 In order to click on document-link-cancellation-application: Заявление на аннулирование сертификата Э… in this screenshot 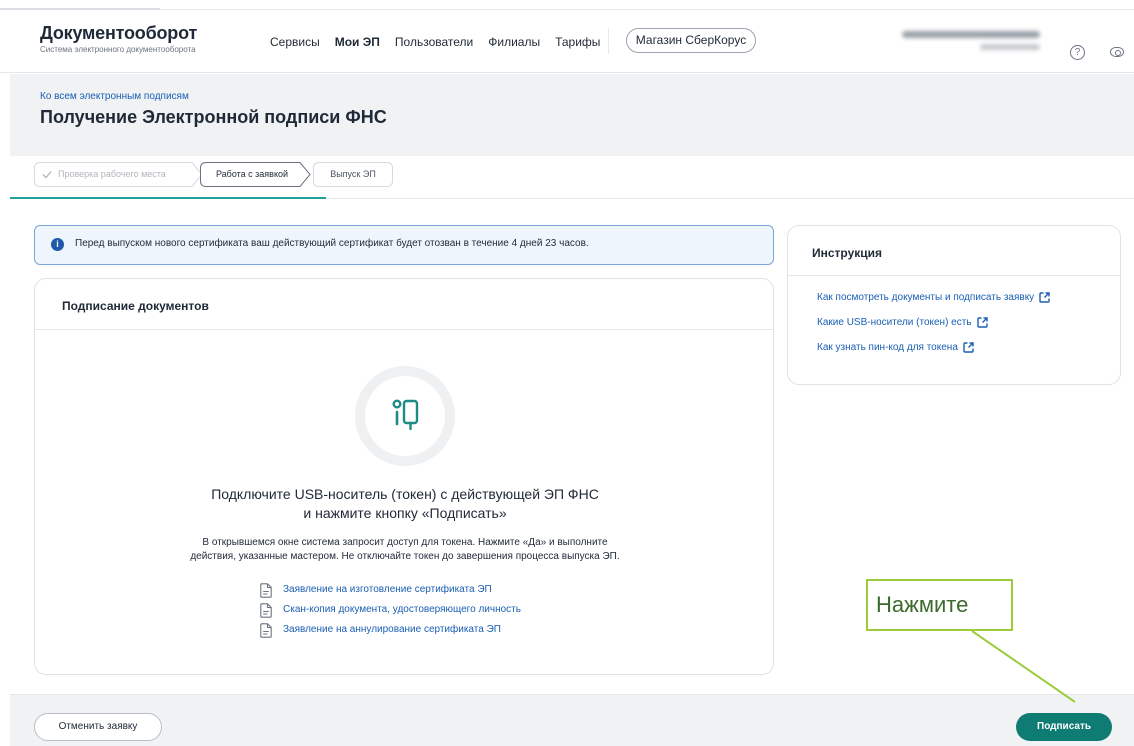, I will do `click(390, 633)`.